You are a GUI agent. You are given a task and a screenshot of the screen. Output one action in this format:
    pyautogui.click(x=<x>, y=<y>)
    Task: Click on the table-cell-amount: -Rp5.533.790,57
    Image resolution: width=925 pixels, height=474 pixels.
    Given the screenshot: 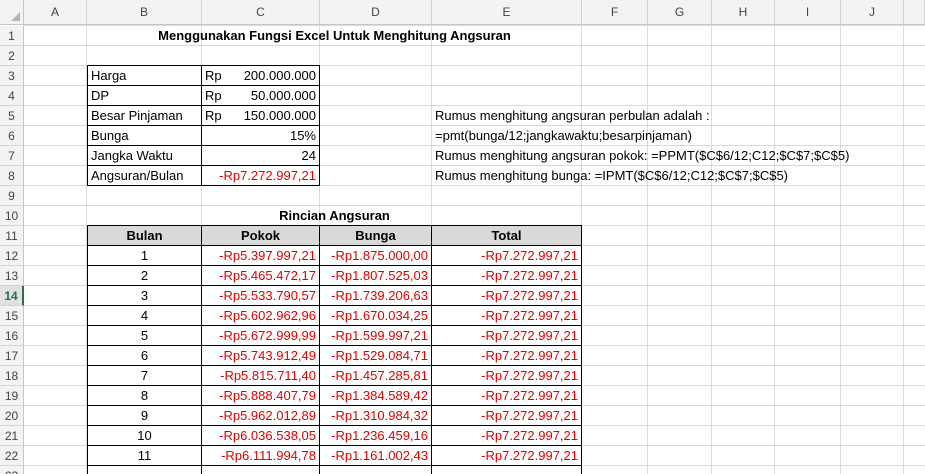 What is the action you would take?
    pyautogui.click(x=261, y=295)
    